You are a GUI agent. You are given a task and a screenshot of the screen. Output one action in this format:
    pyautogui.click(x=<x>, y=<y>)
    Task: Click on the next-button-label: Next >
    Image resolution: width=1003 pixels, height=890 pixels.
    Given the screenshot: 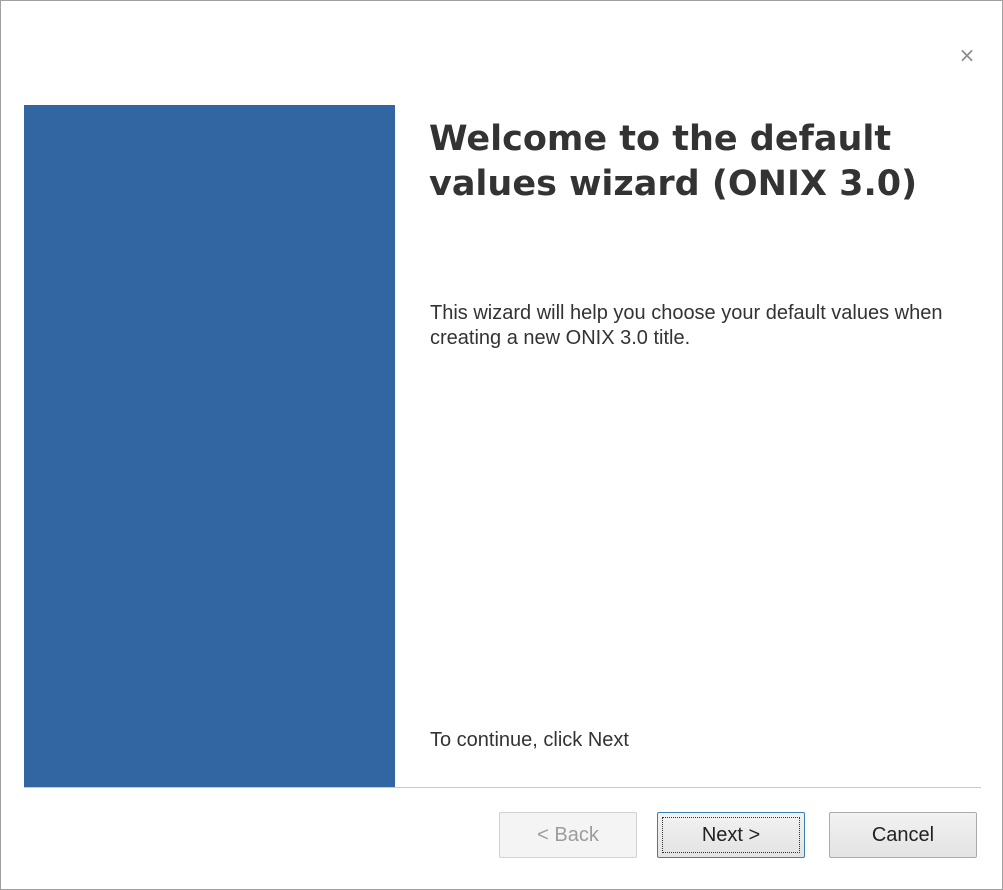 What is the action you would take?
    pyautogui.click(x=731, y=835)
    